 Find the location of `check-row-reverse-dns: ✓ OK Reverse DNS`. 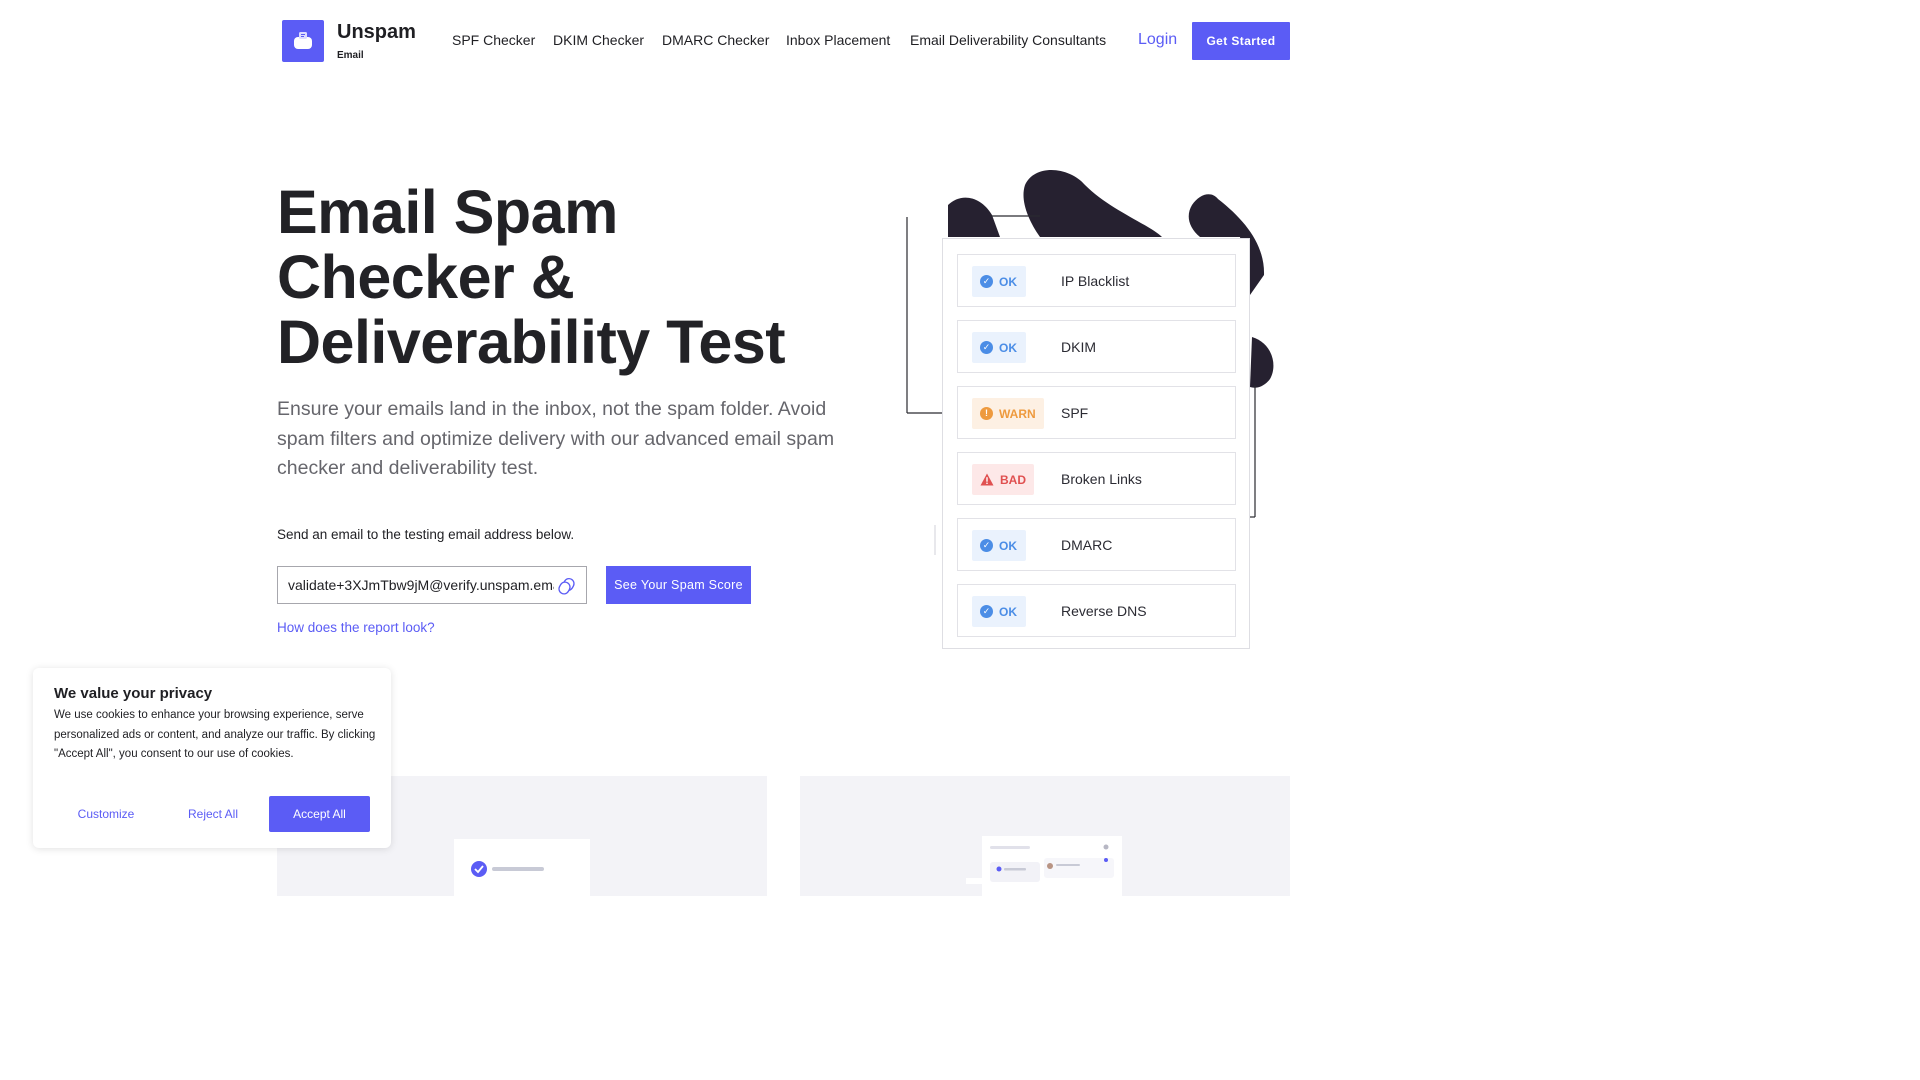

check-row-reverse-dns: ✓ OK Reverse DNS is located at coordinates (1096, 610).